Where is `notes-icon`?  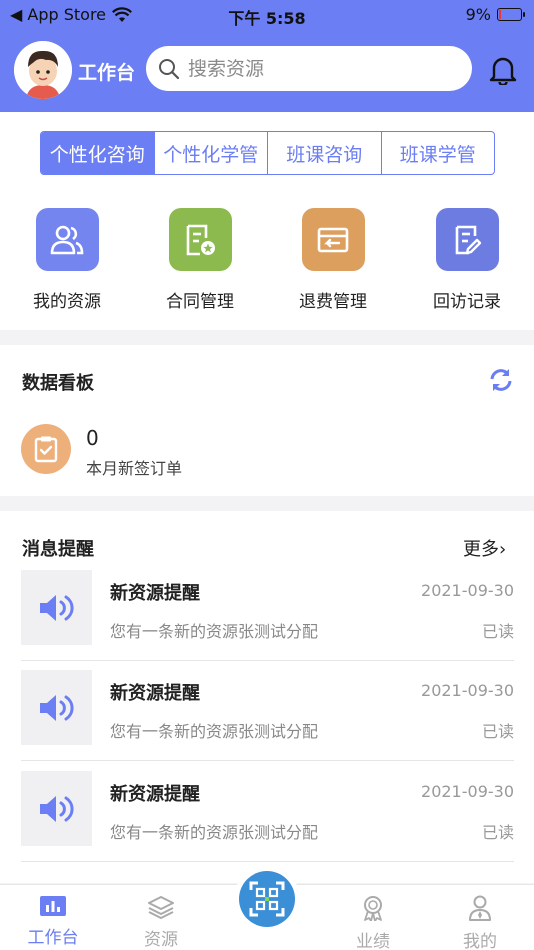 notes-icon is located at coordinates (467, 239).